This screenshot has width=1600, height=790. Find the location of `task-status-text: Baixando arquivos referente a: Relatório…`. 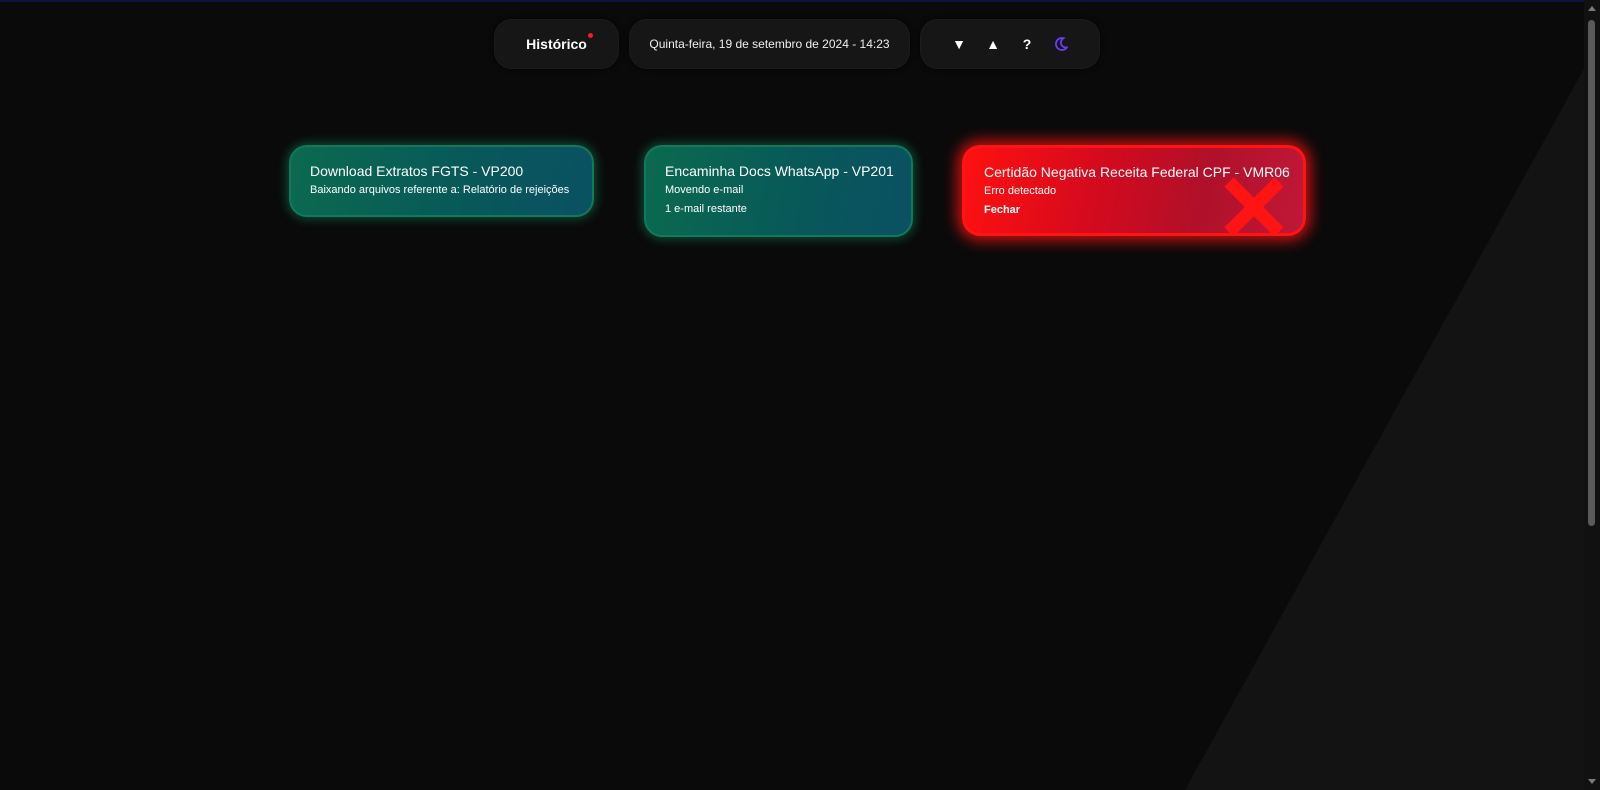

task-status-text: Baixando arquivos referente a: Relatório… is located at coordinates (440, 190).